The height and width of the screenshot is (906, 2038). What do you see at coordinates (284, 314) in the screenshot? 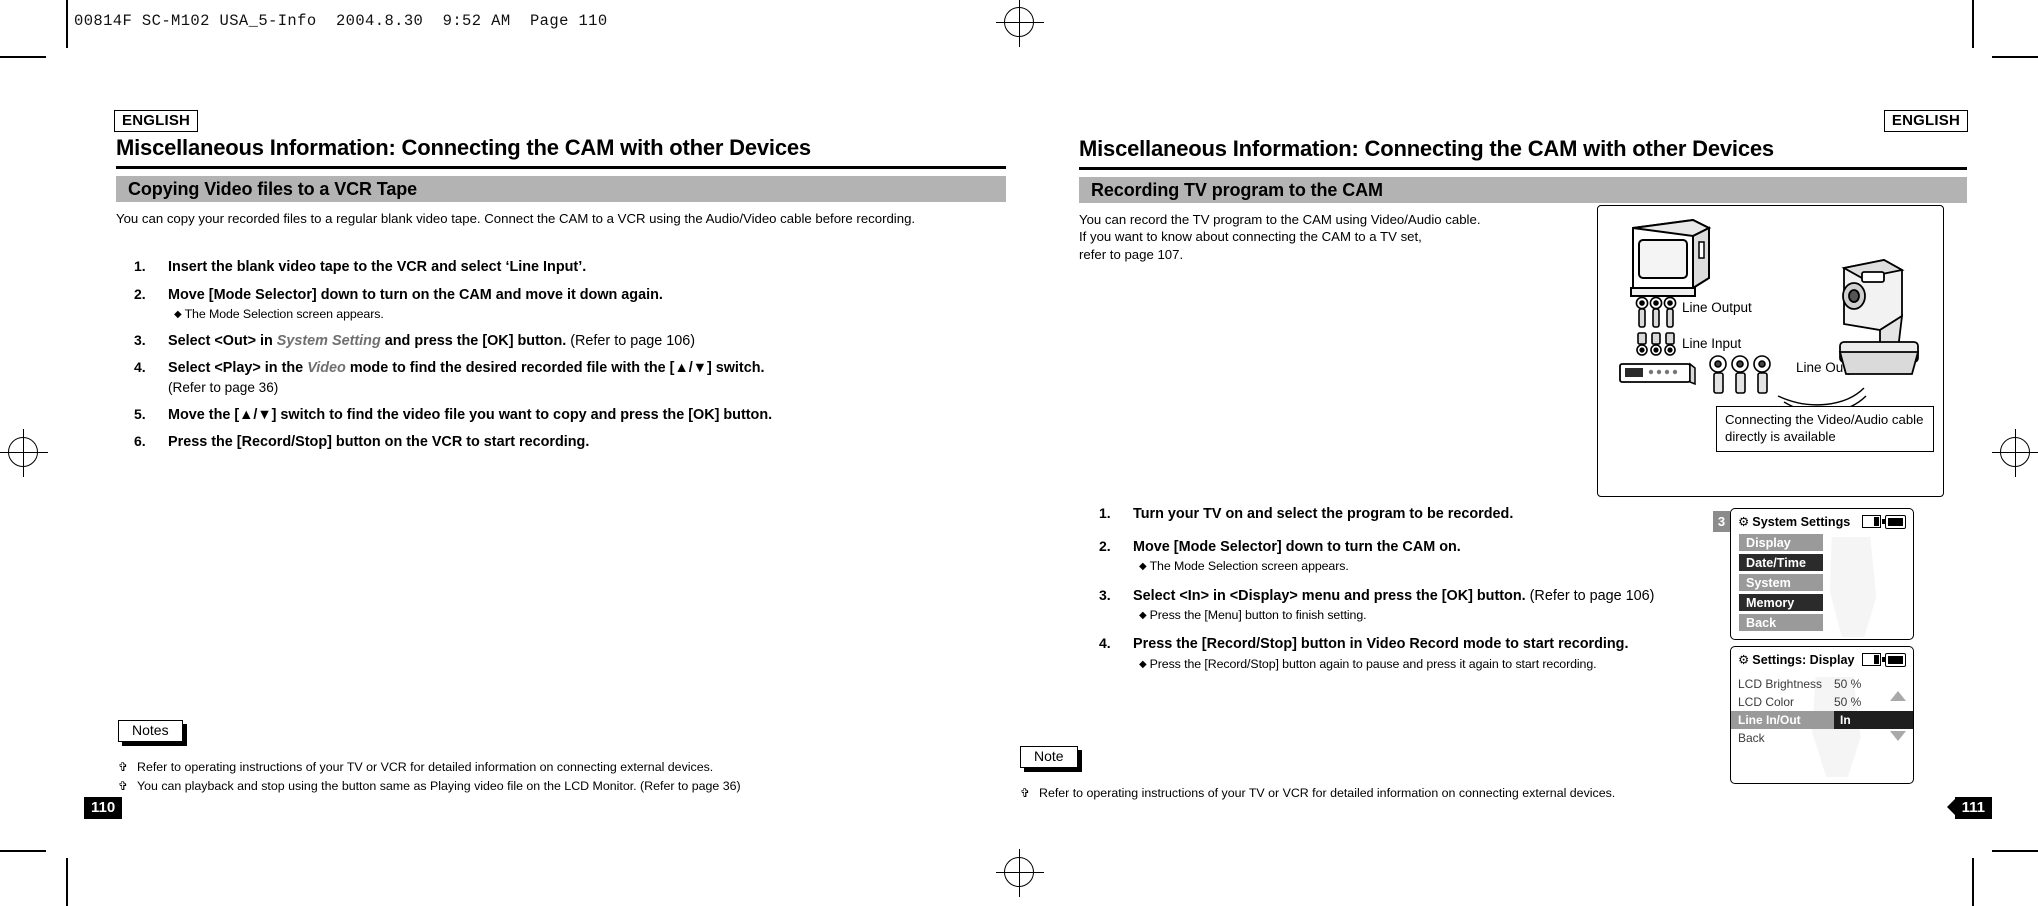
I see `step-subnote-text: The Mode Selection screen appears.` at bounding box center [284, 314].